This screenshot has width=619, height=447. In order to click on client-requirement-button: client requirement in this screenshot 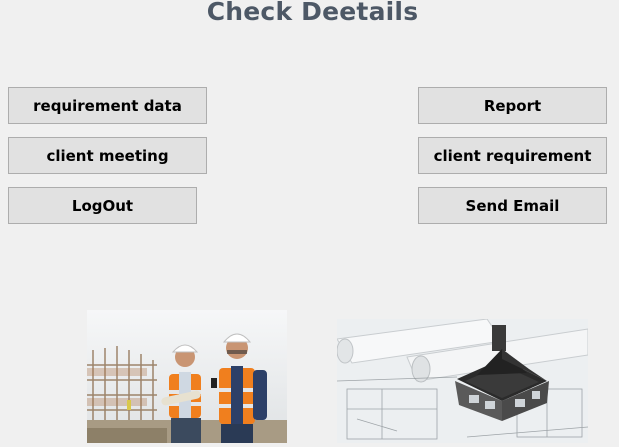, I will do `click(512, 155)`.